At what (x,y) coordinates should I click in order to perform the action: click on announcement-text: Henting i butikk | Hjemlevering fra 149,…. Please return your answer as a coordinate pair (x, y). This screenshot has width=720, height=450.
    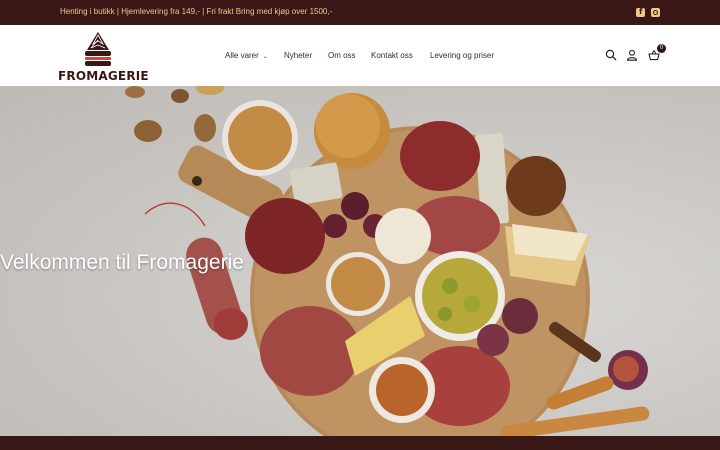
    Looking at the image, I should click on (196, 11).